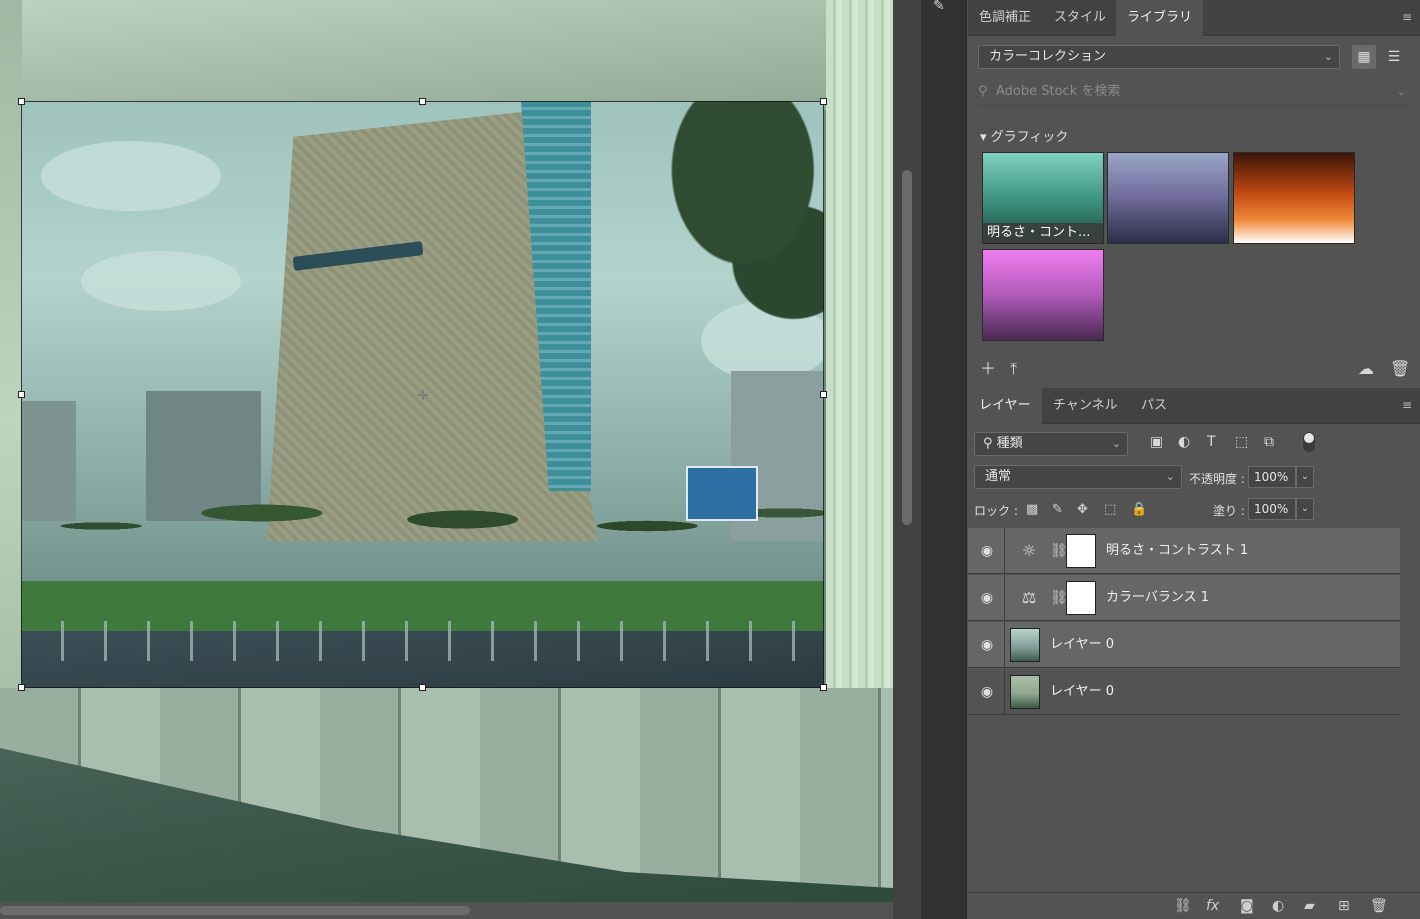  What do you see at coordinates (1305, 509) in the screenshot?
I see `fill-dropdown-chevron-icon: ⌄` at bounding box center [1305, 509].